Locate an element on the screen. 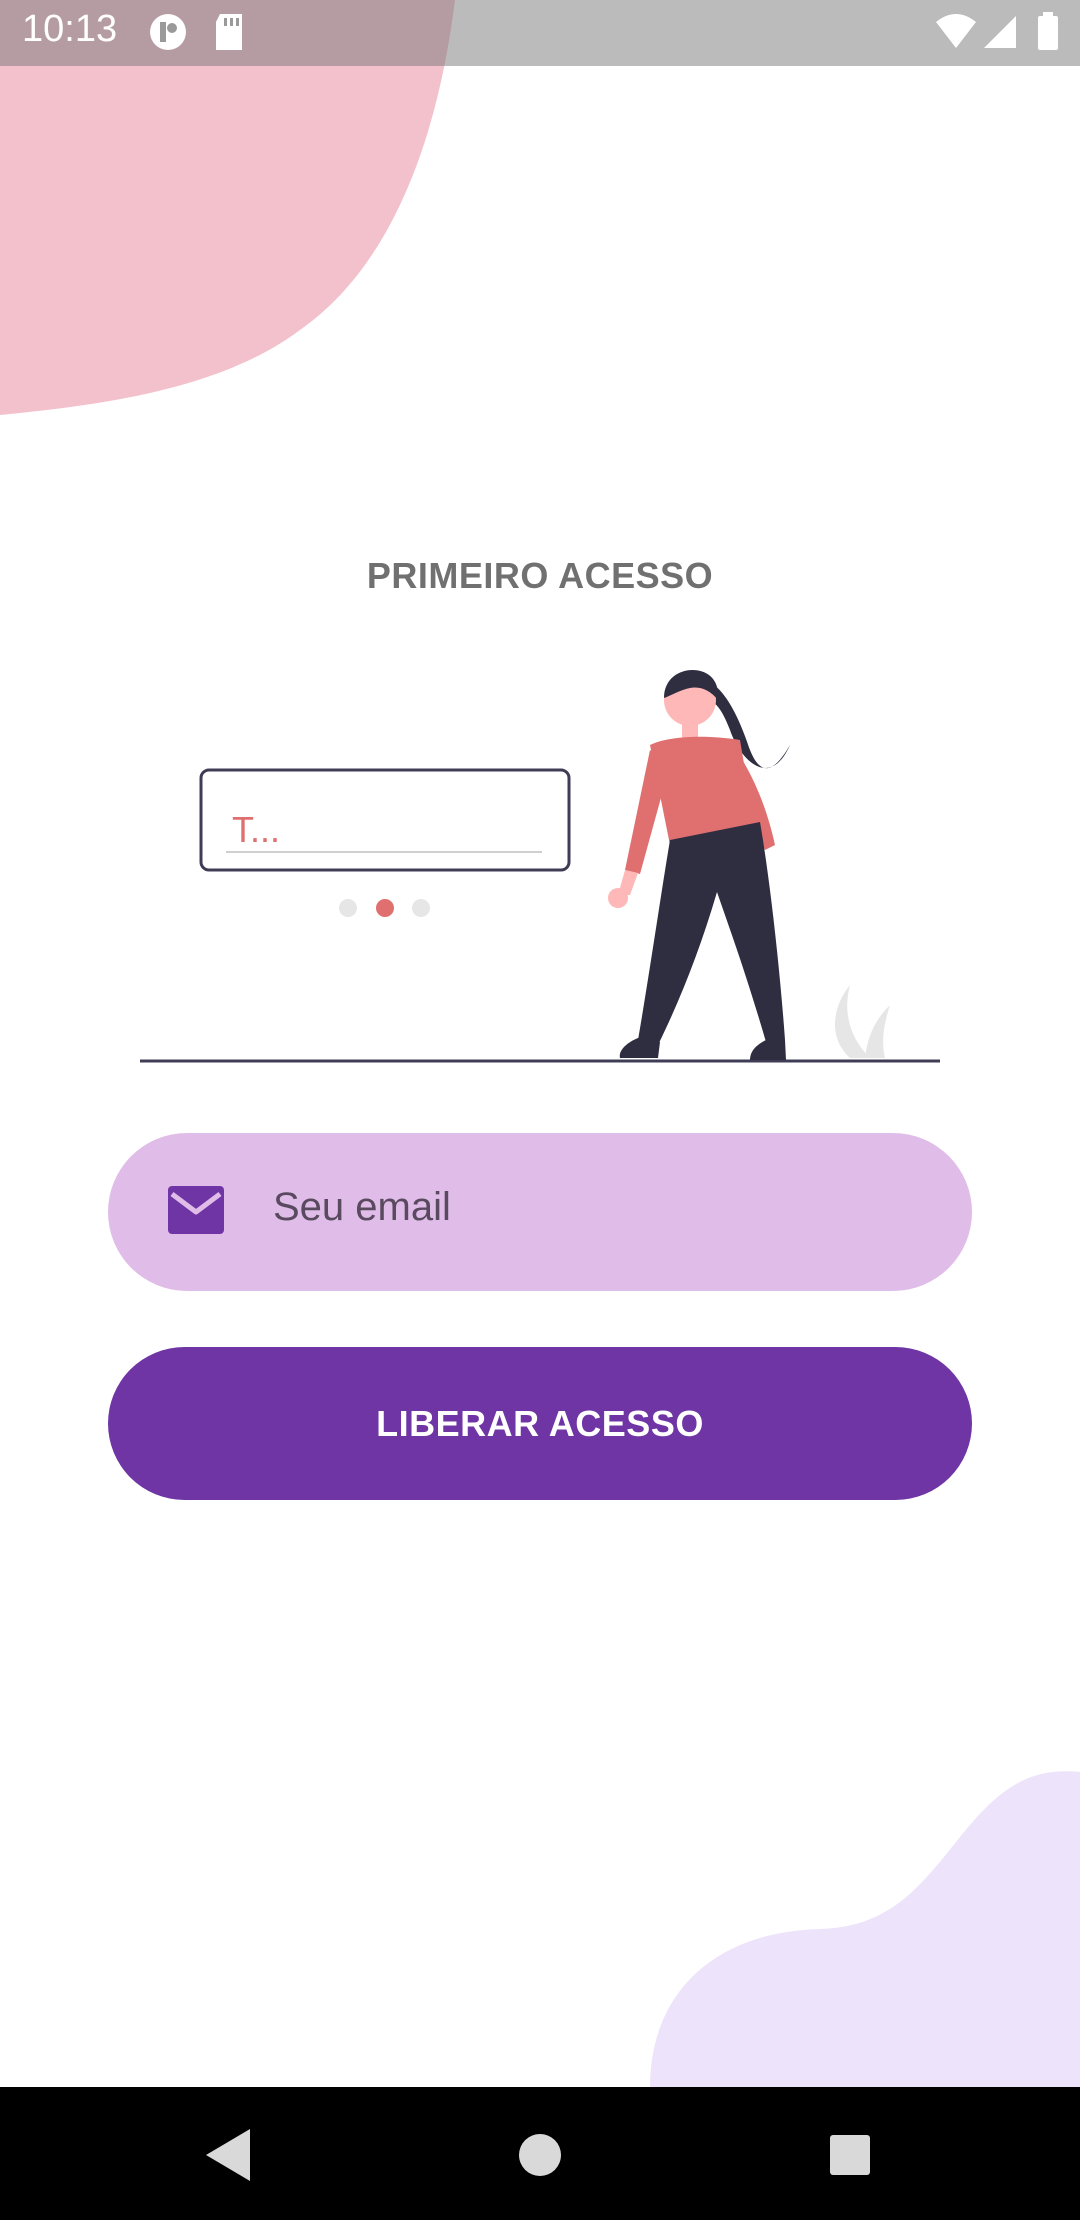  page-title: PRIMEIRO ACESSO is located at coordinates (540, 575).